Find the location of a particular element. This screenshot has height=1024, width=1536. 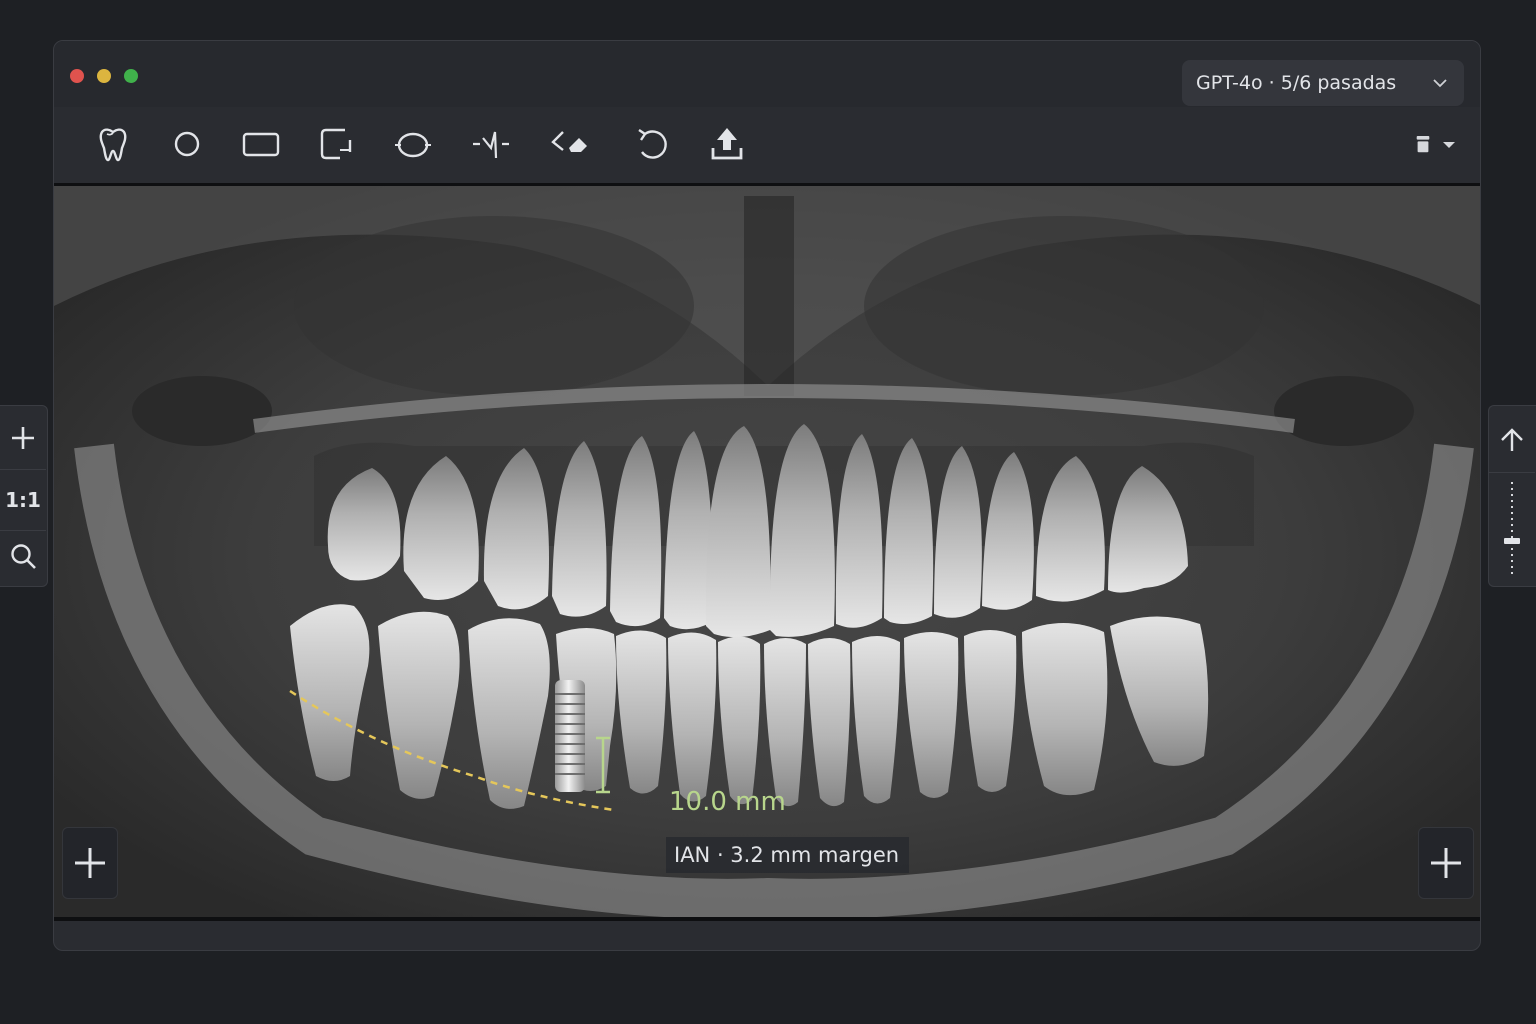

vertical-slider is located at coordinates (1512, 530).